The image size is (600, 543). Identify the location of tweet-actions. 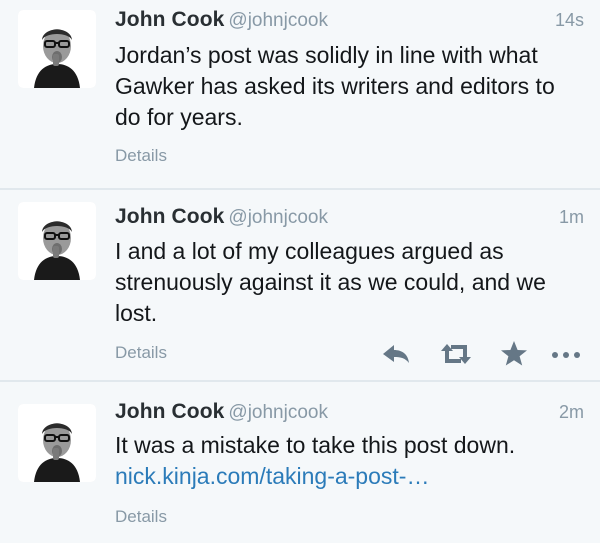
(481, 354).